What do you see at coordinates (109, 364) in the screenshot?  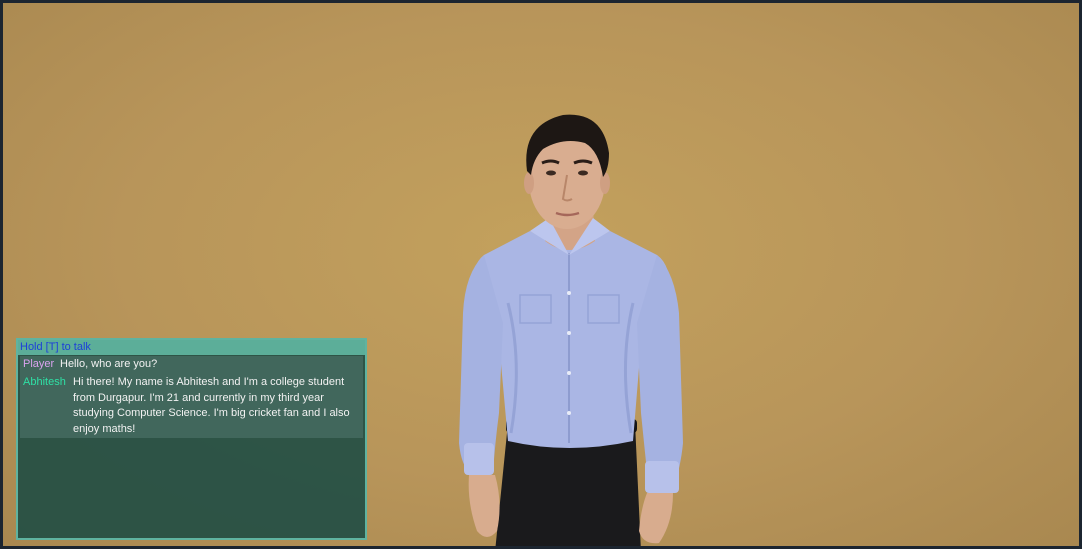 I see `message-text: Hello, who are you?` at bounding box center [109, 364].